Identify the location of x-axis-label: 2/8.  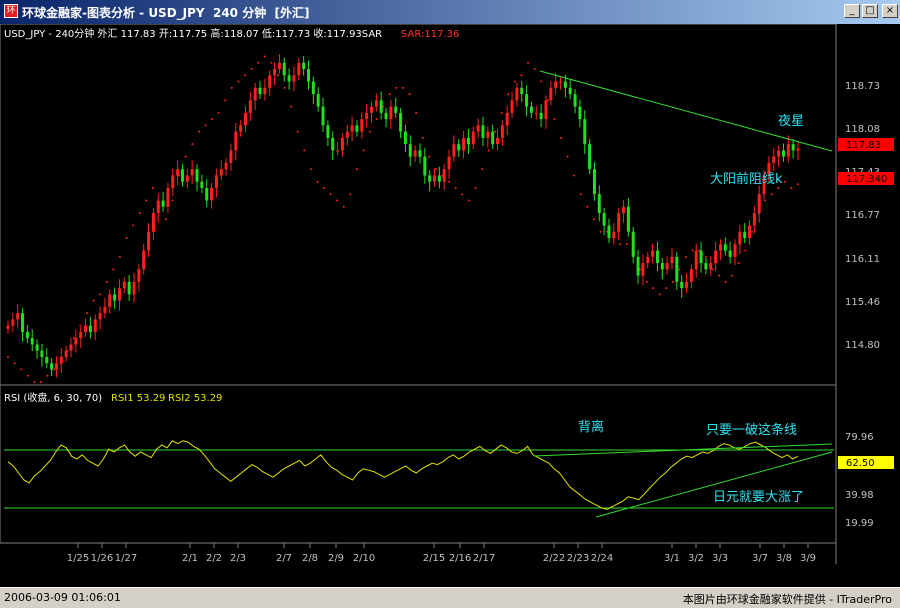
(310, 558).